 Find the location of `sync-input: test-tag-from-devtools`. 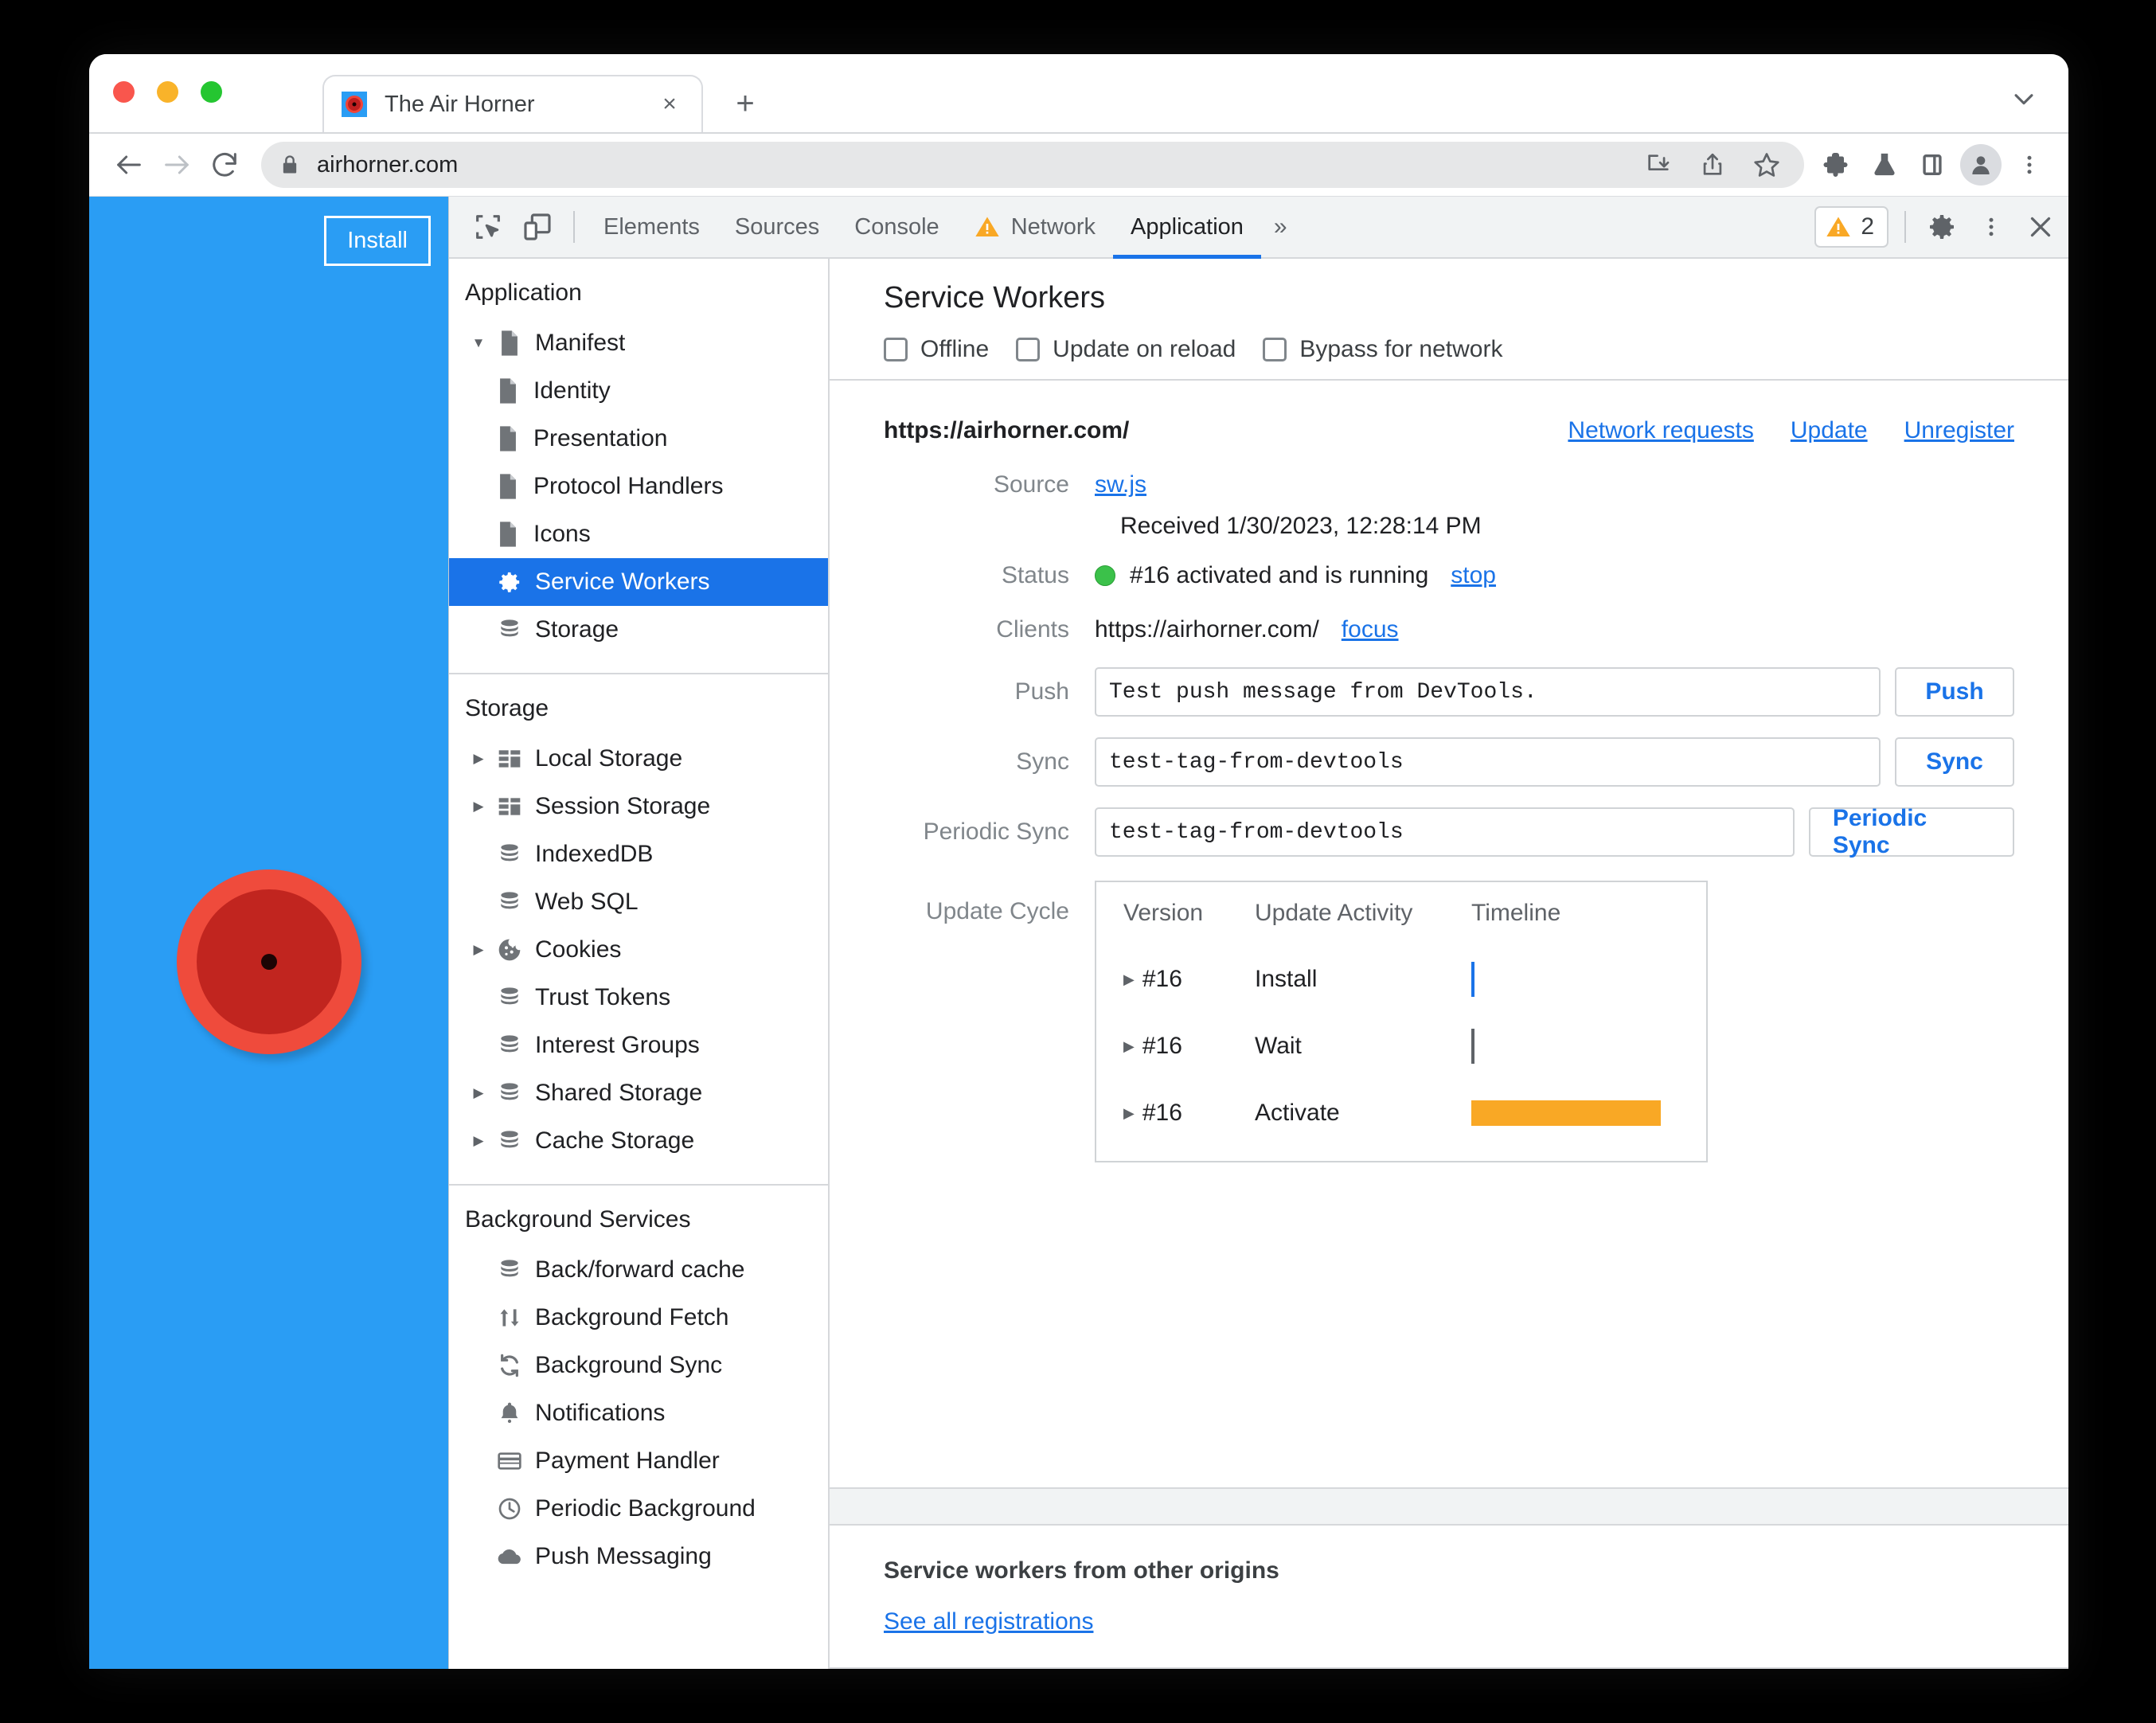

sync-input: test-tag-from-devtools is located at coordinates (1488, 762).